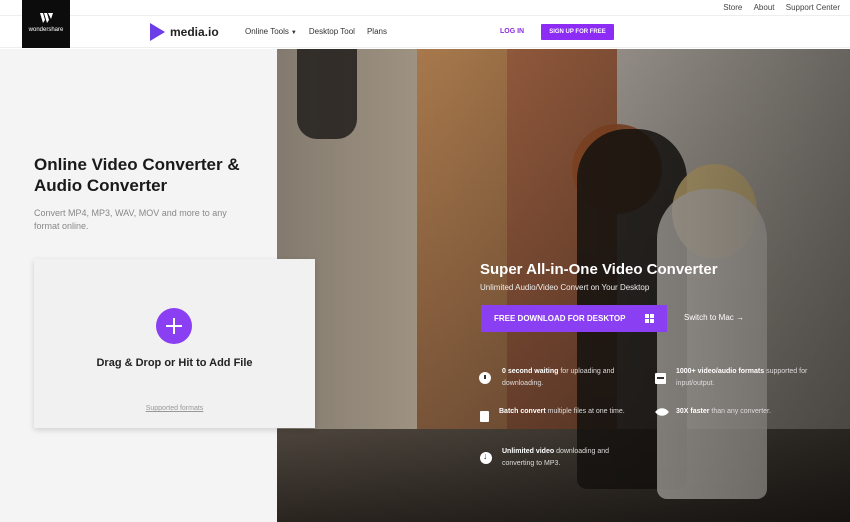  I want to click on hero-title: Super All-in-One Video Converter, so click(599, 269).